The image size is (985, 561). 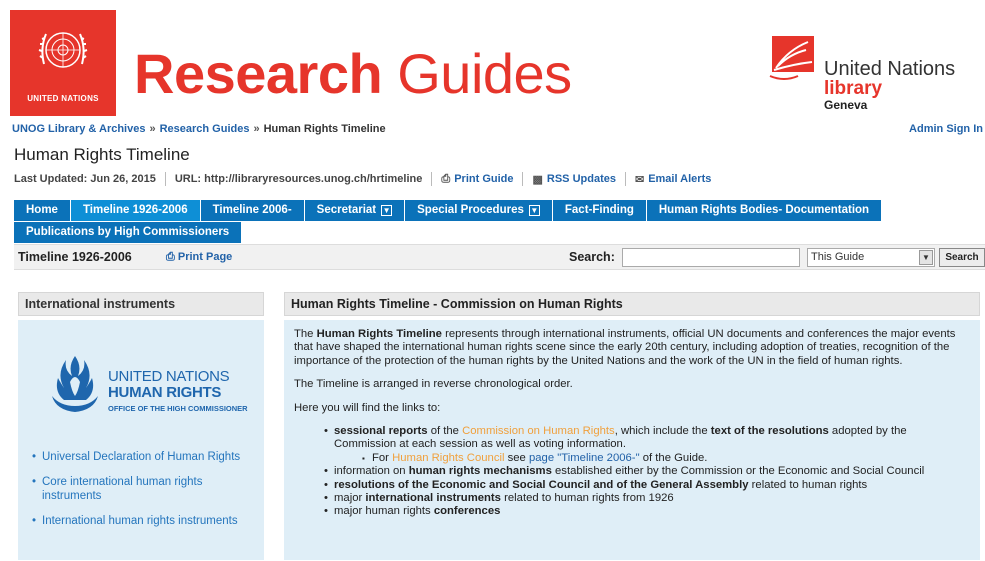 What do you see at coordinates (484, 73) in the screenshot?
I see `title-rest: Guides` at bounding box center [484, 73].